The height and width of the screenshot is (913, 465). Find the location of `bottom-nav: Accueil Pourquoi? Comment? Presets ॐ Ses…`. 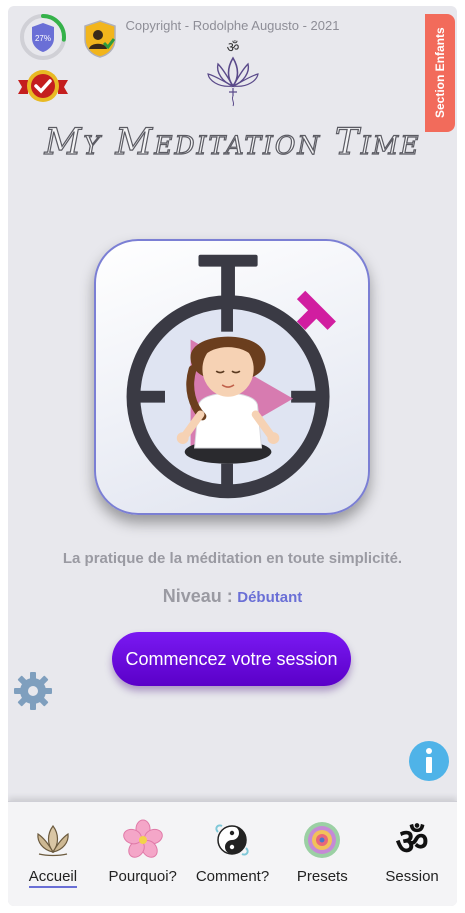

bottom-nav: Accueil Pourquoi? Comment? Presets ॐ Ses… is located at coordinates (232, 853).